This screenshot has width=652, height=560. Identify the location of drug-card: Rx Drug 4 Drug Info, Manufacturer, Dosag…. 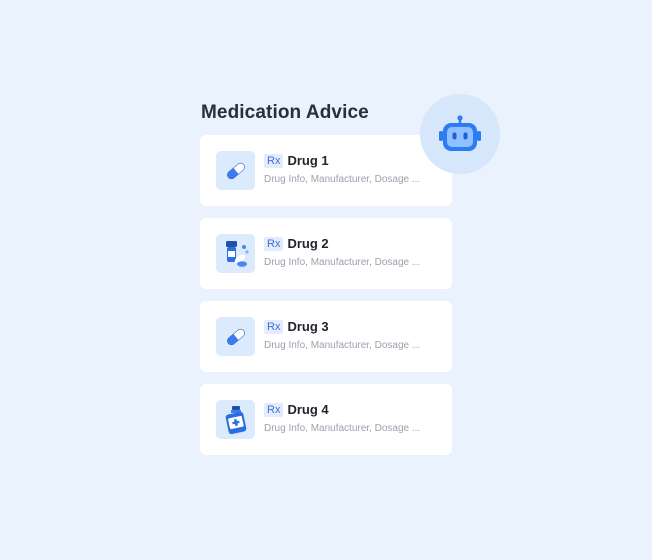
(326, 419).